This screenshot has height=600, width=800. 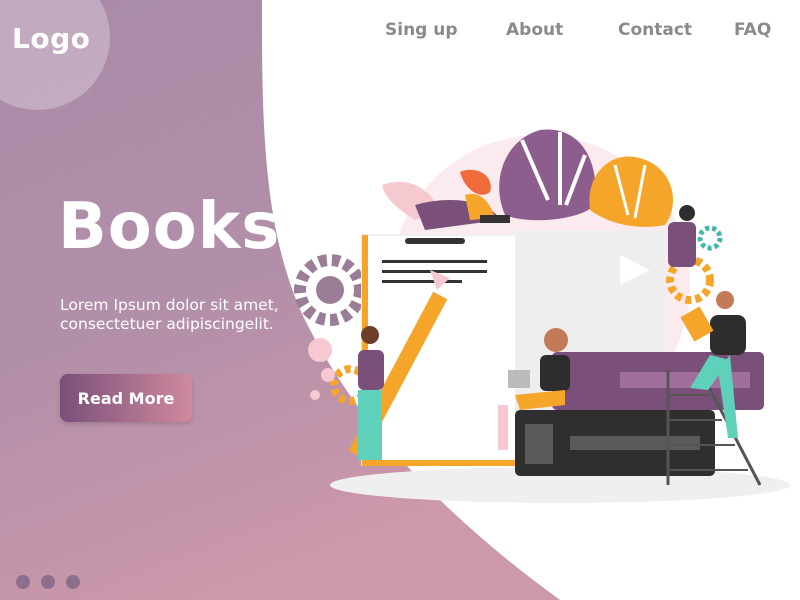 I want to click on read-more-button: Read More, so click(x=126, y=398).